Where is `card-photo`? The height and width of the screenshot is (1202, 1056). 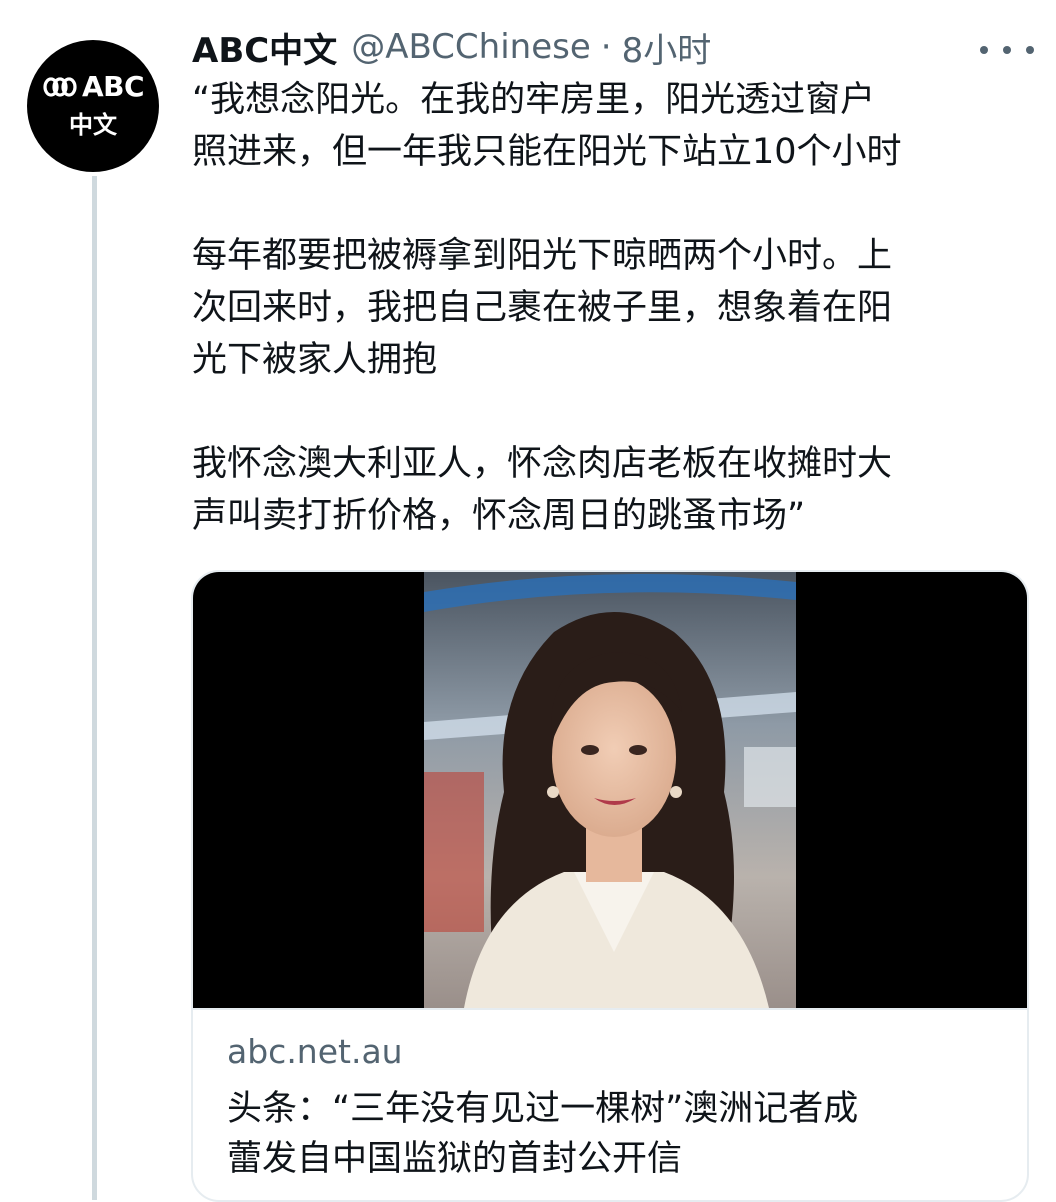 card-photo is located at coordinates (610, 790).